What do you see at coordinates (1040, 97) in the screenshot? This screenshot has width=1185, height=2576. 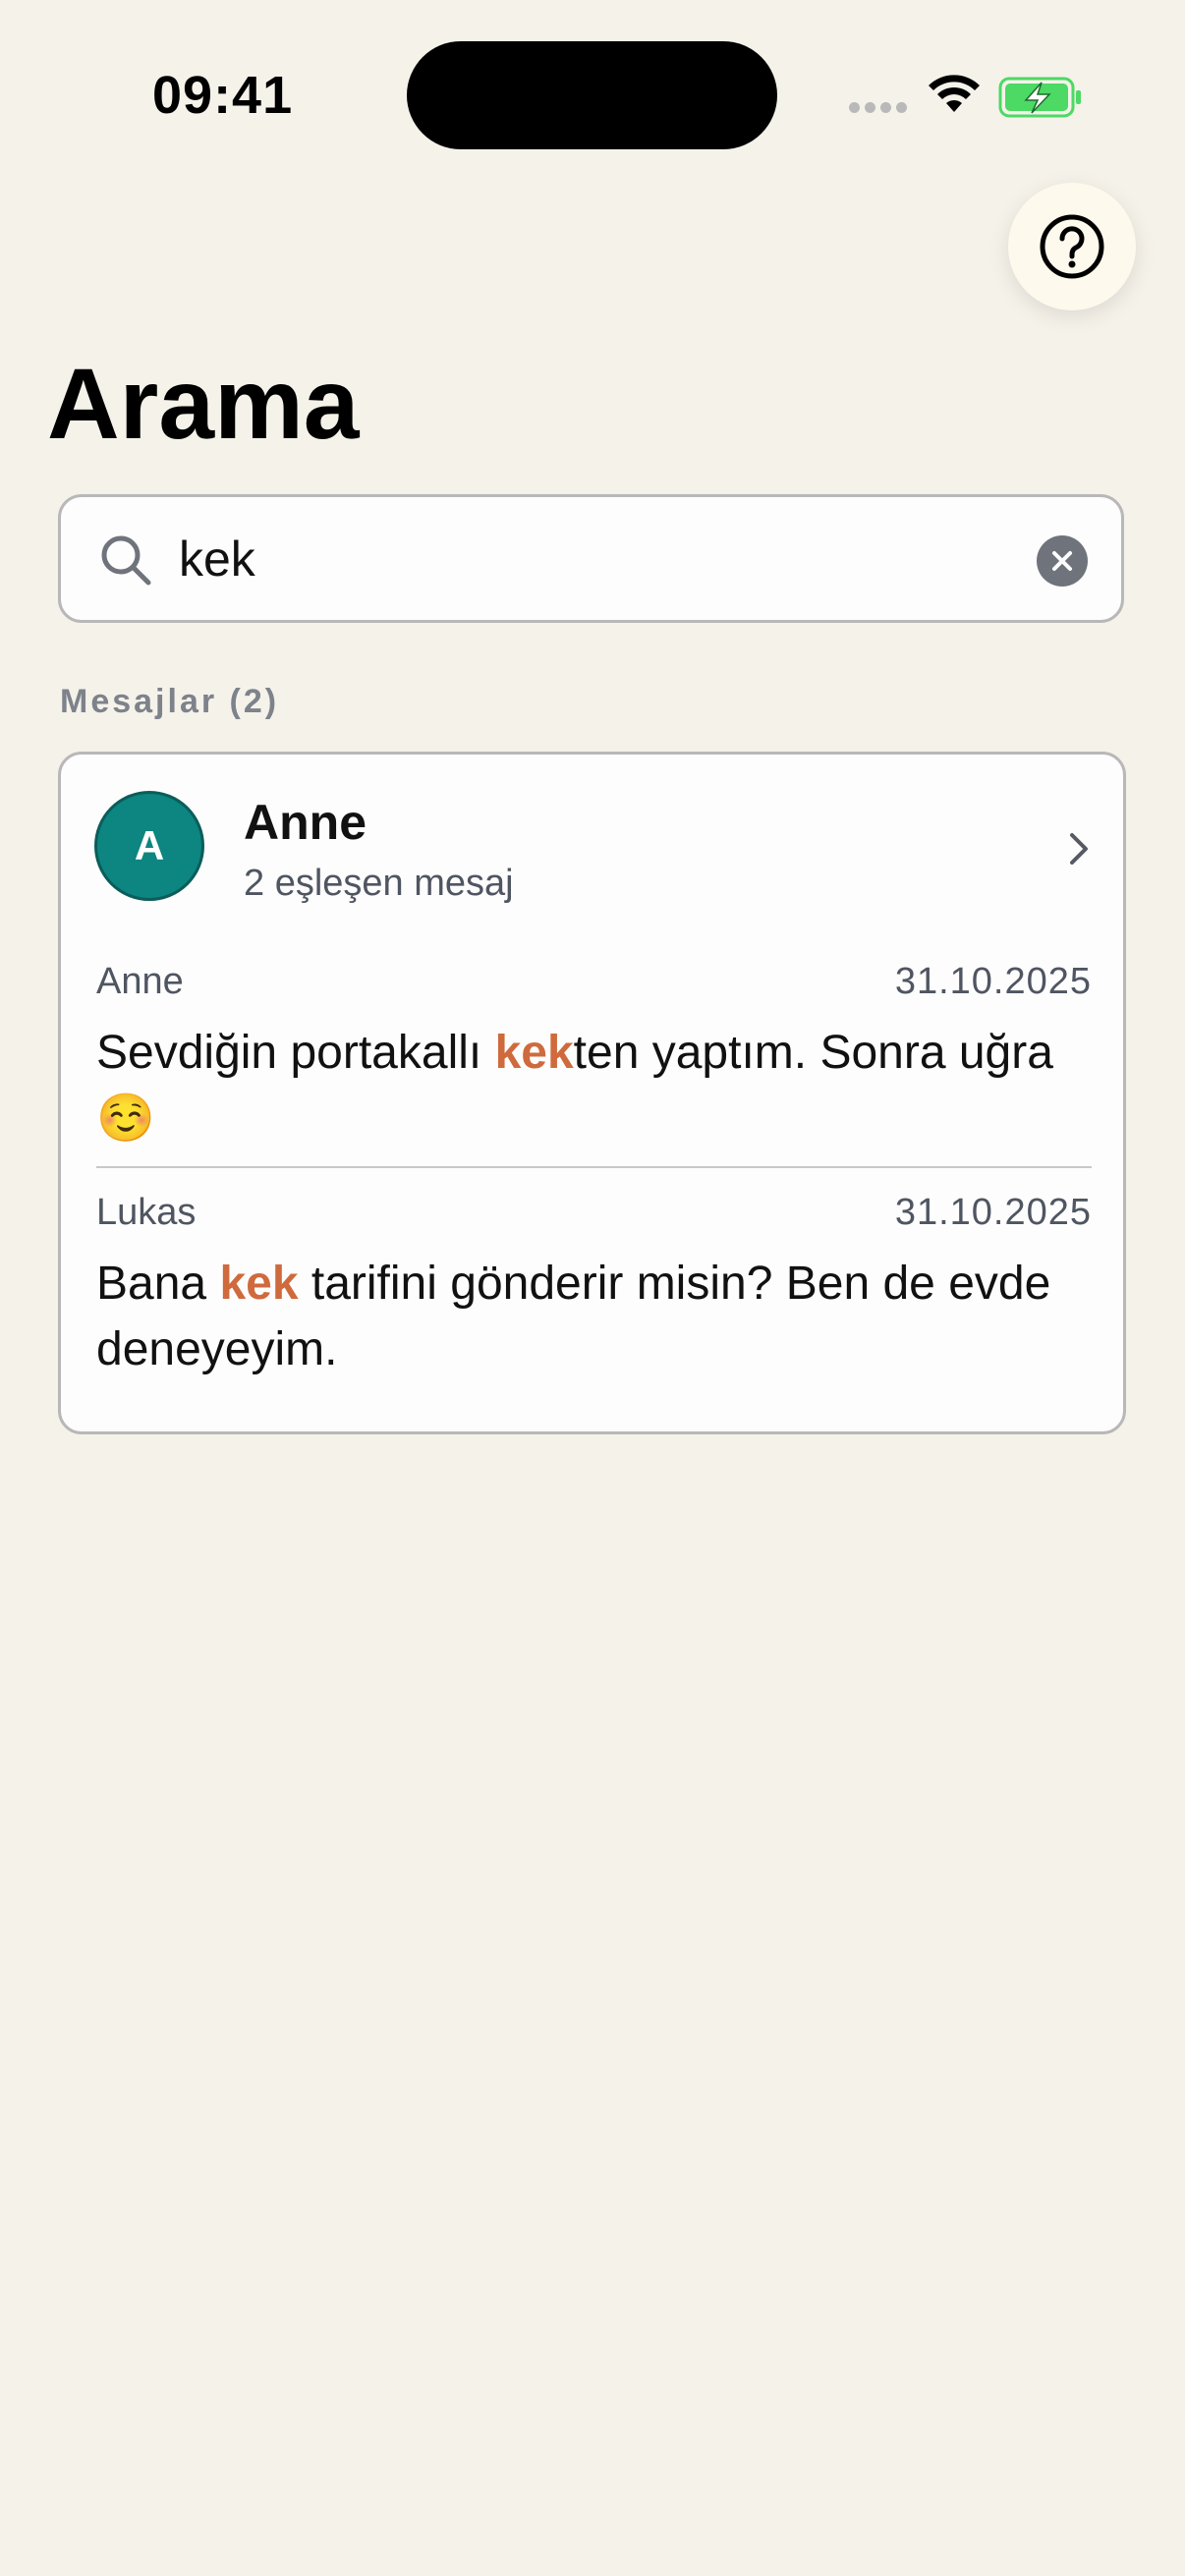 I see `battery-charging-icon` at bounding box center [1040, 97].